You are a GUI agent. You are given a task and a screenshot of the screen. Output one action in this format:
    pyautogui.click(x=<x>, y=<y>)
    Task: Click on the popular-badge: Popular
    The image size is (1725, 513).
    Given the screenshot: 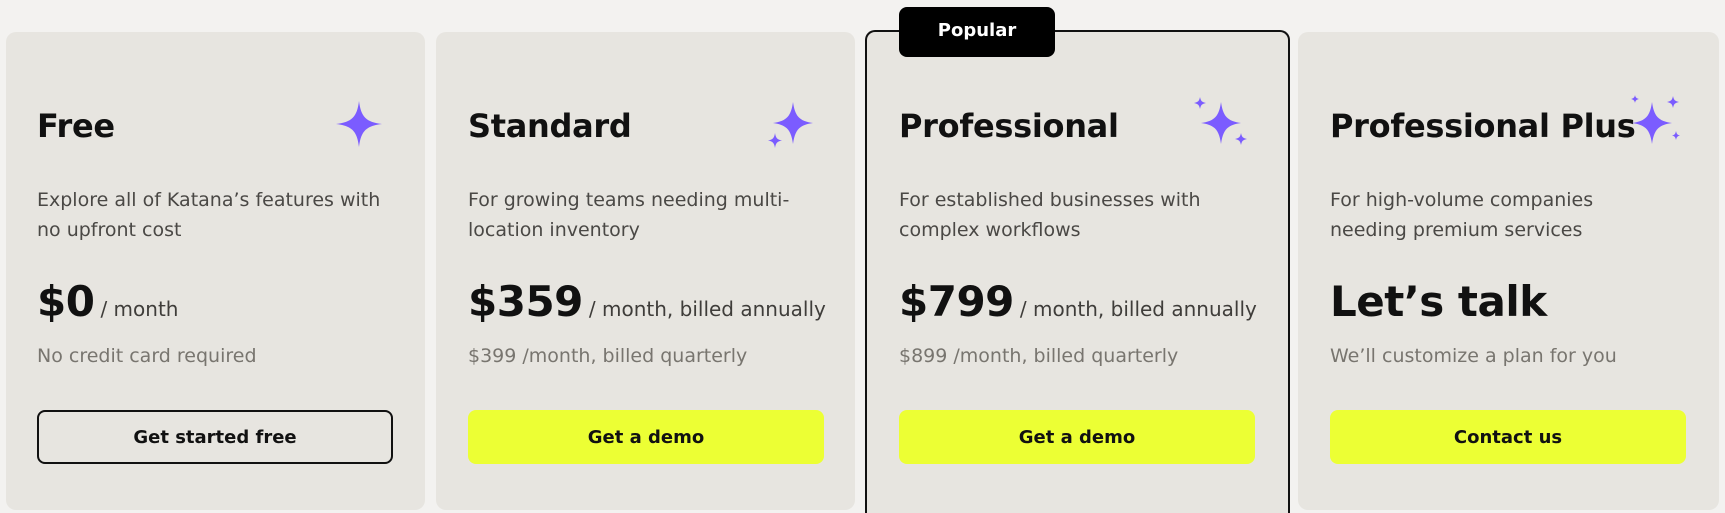 What is the action you would take?
    pyautogui.click(x=977, y=32)
    